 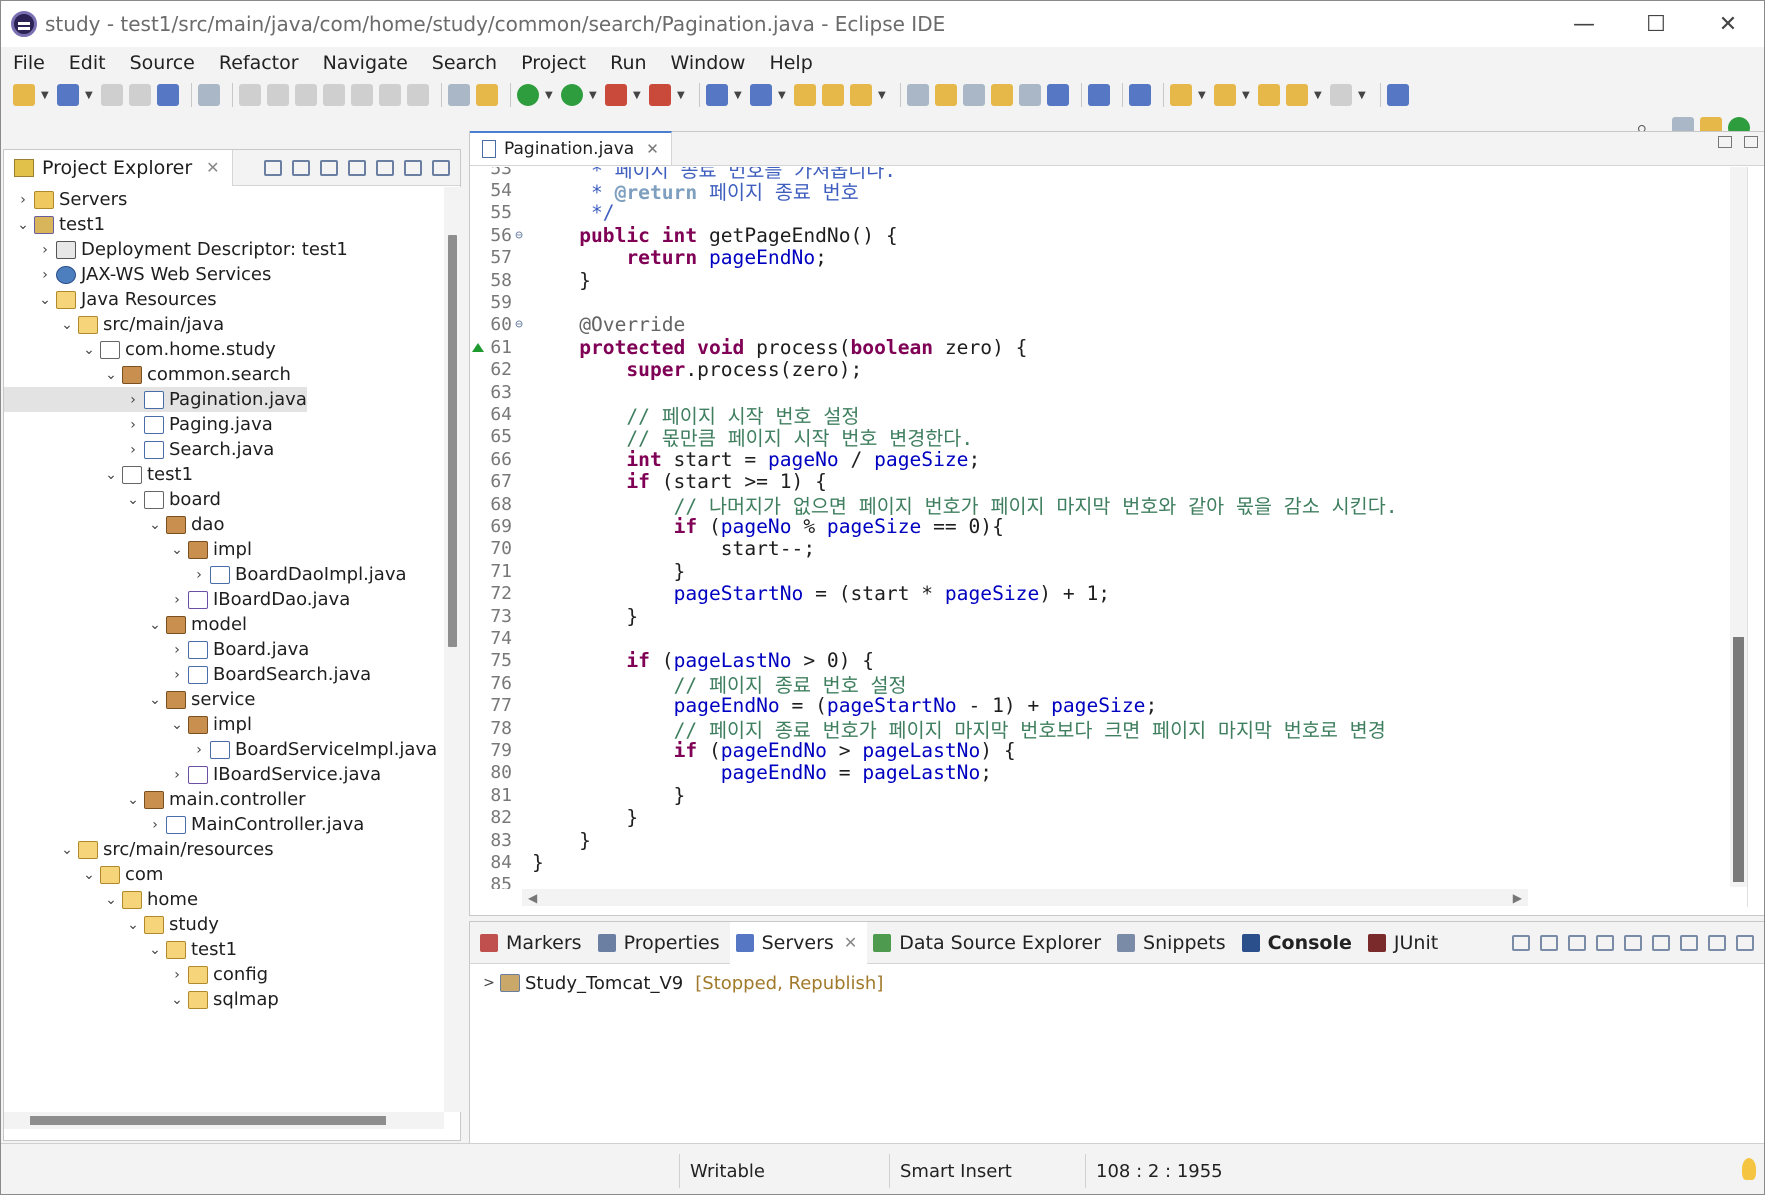 I want to click on toggle-breadcrumb-icon, so click(x=974, y=95).